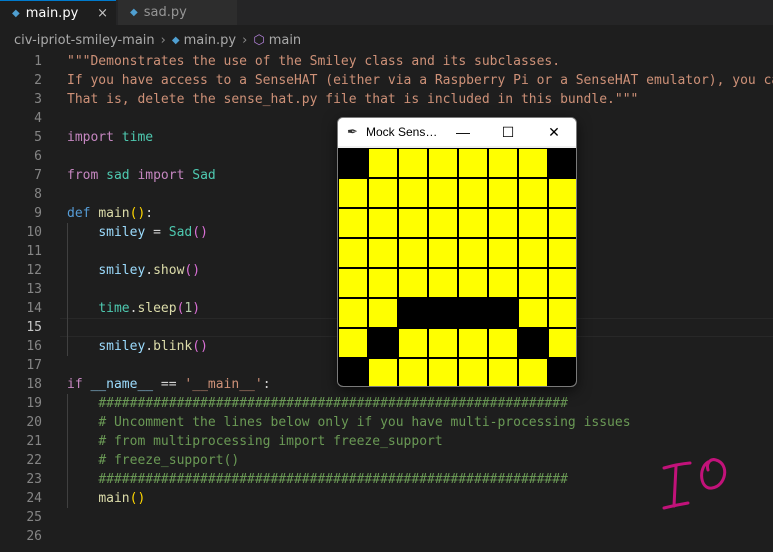  Describe the element at coordinates (554, 132) in the screenshot. I see `close-button: ✕` at that location.